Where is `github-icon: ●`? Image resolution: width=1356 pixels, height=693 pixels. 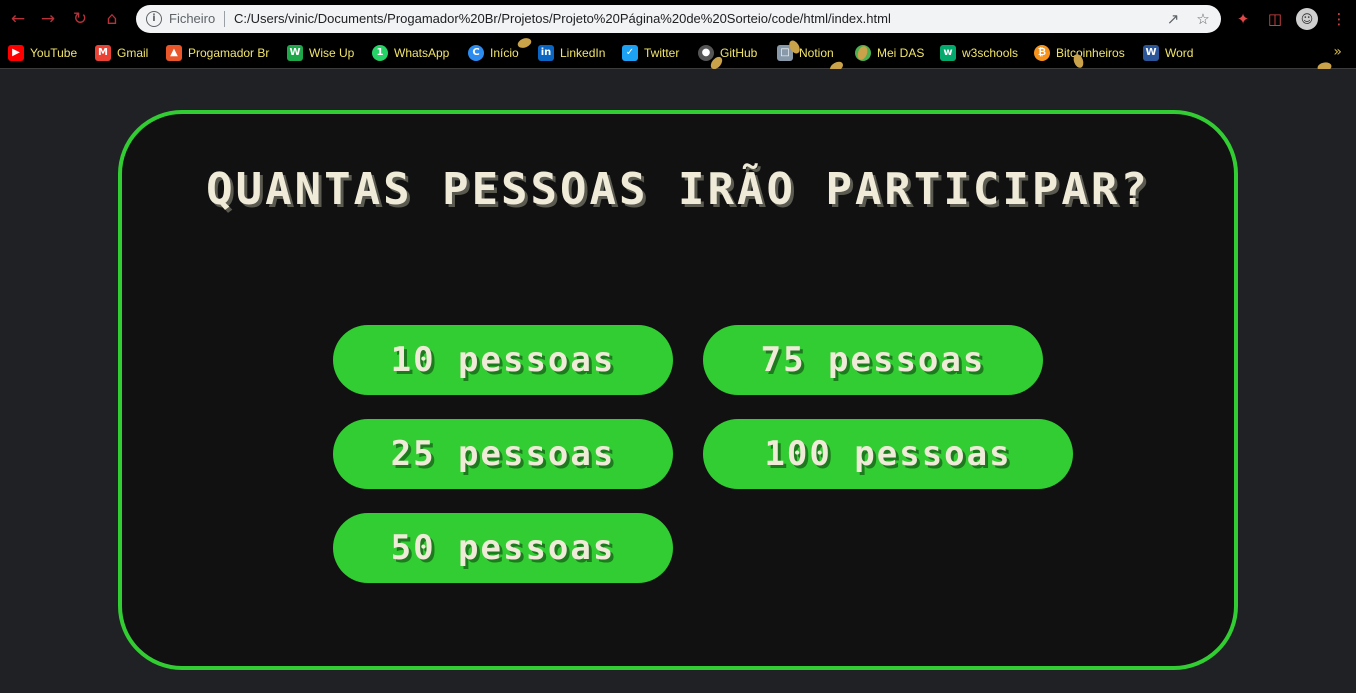 github-icon: ● is located at coordinates (706, 53).